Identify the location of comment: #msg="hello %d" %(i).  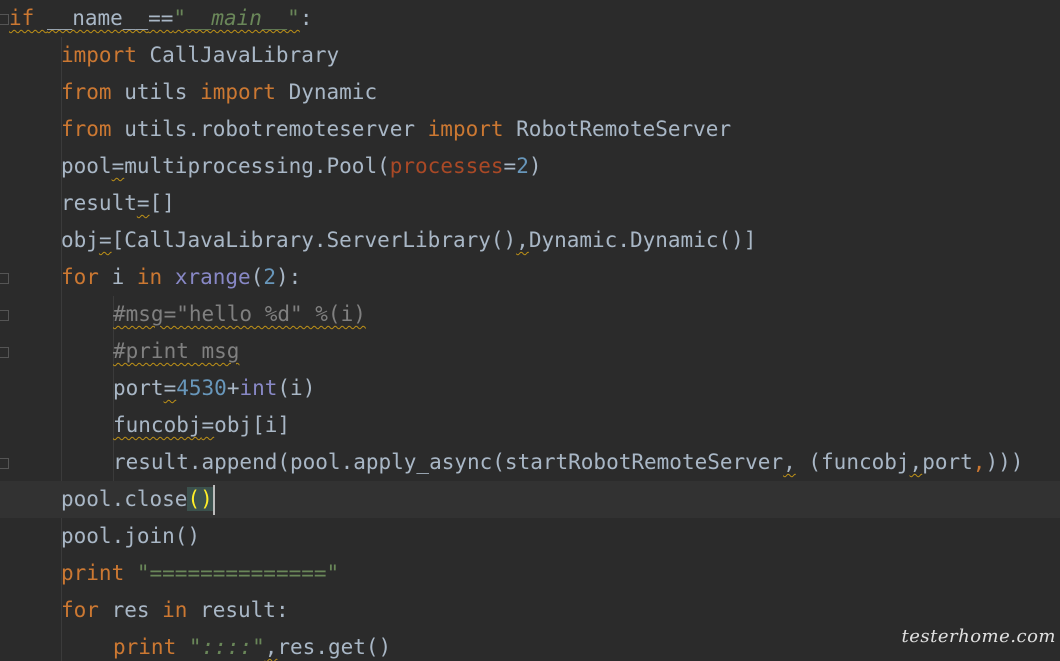
(239, 314).